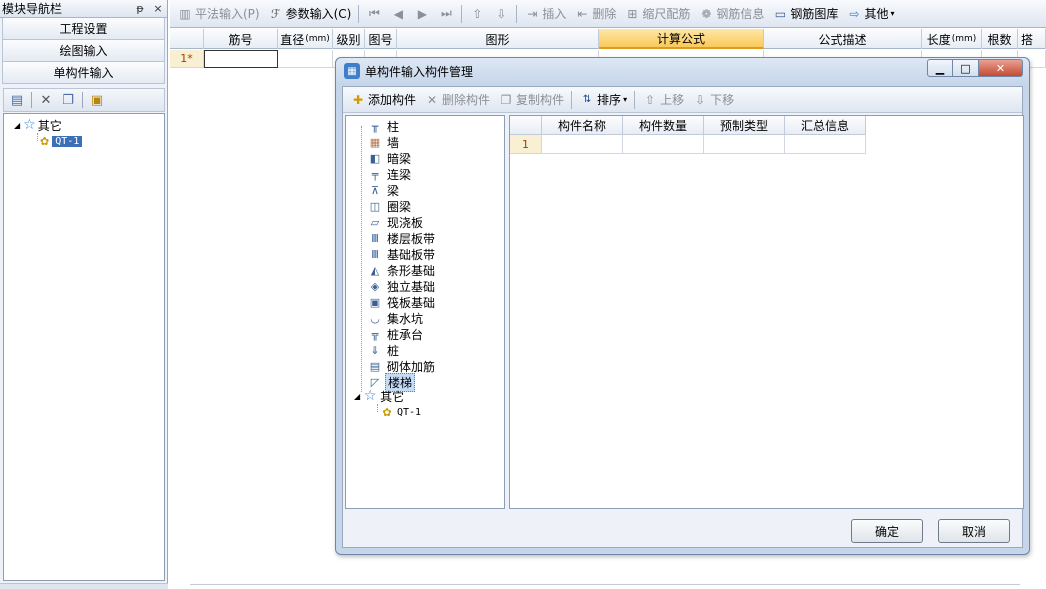 The image size is (1046, 589). What do you see at coordinates (1001, 68) in the screenshot?
I see `close-button: ✕` at bounding box center [1001, 68].